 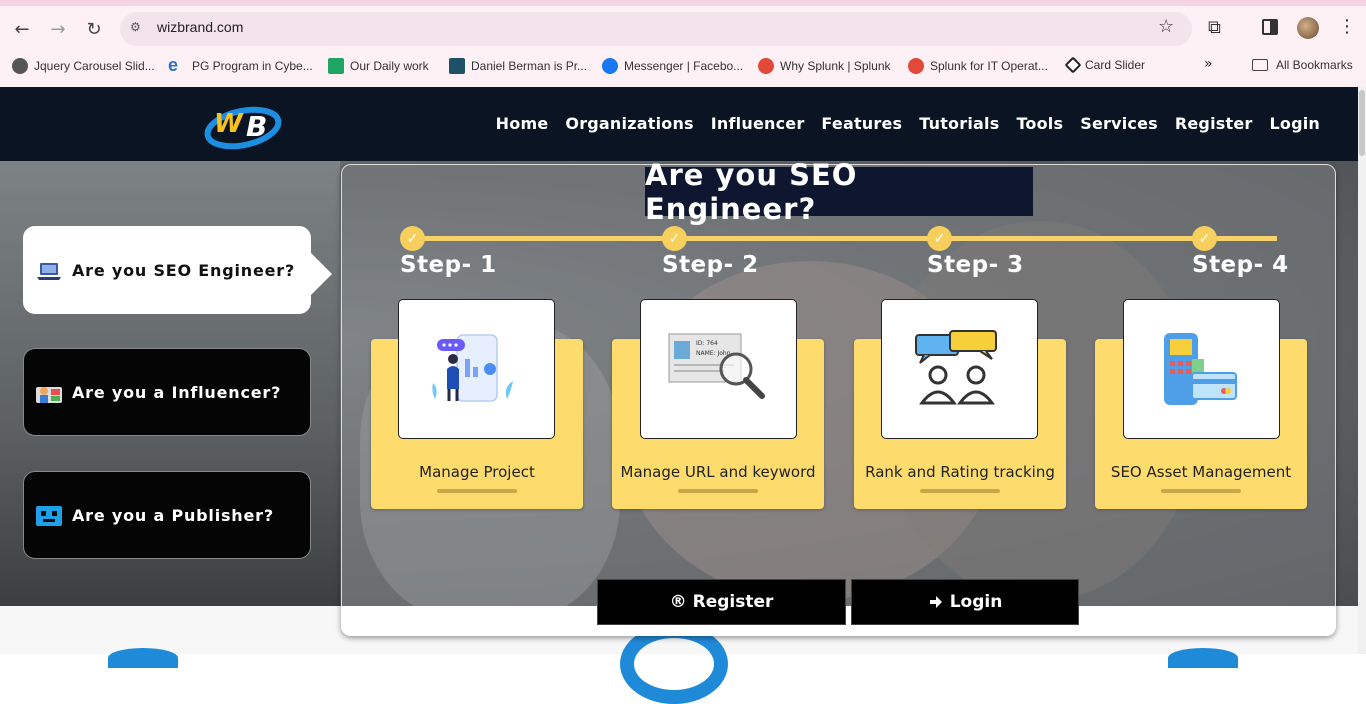 What do you see at coordinates (1302, 65) in the screenshot?
I see `all-bookmarks-button: All Bookmarks` at bounding box center [1302, 65].